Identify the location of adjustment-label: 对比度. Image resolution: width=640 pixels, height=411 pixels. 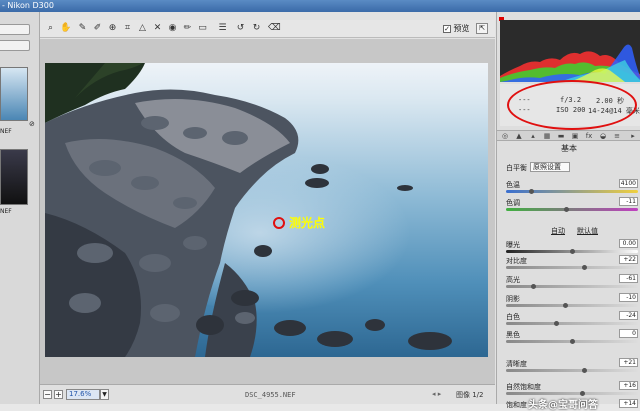
(516, 261).